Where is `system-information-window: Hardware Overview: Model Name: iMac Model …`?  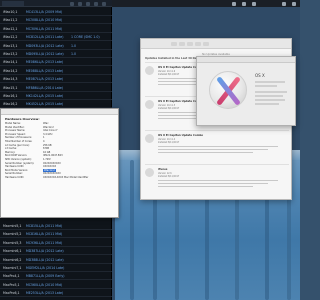
system-information-window: Hardware Overview: Model Name: iMac Model … is located at coordinates (59, 163).